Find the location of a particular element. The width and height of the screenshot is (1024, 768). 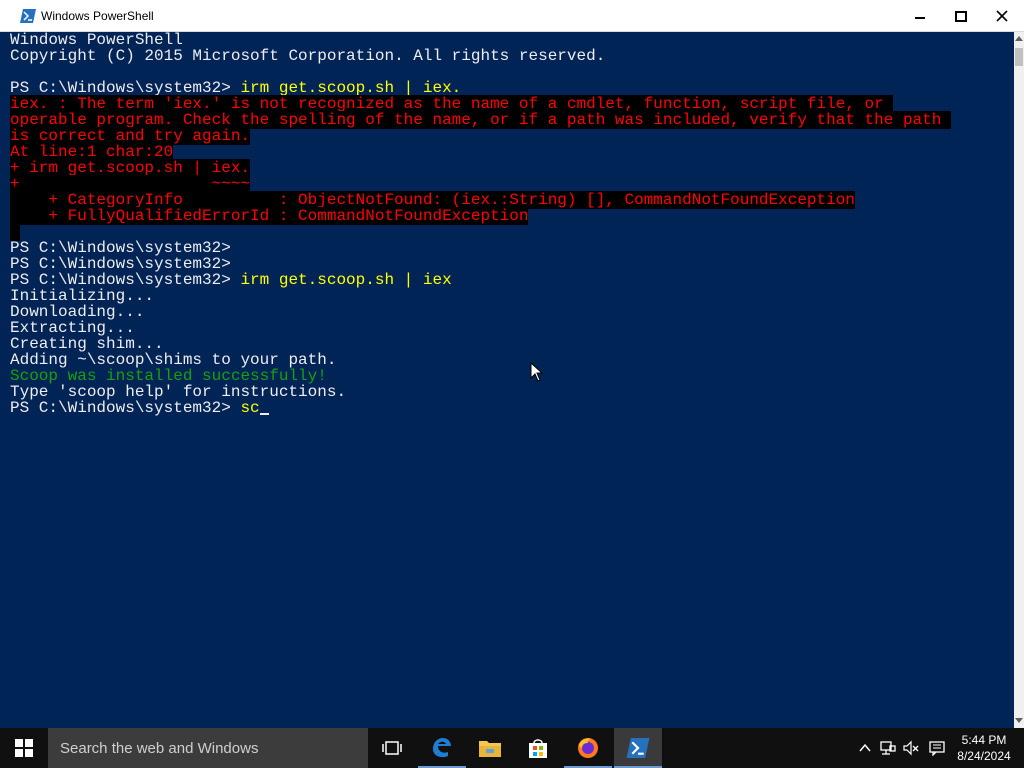

taskbar-powershell is located at coordinates (638, 748).